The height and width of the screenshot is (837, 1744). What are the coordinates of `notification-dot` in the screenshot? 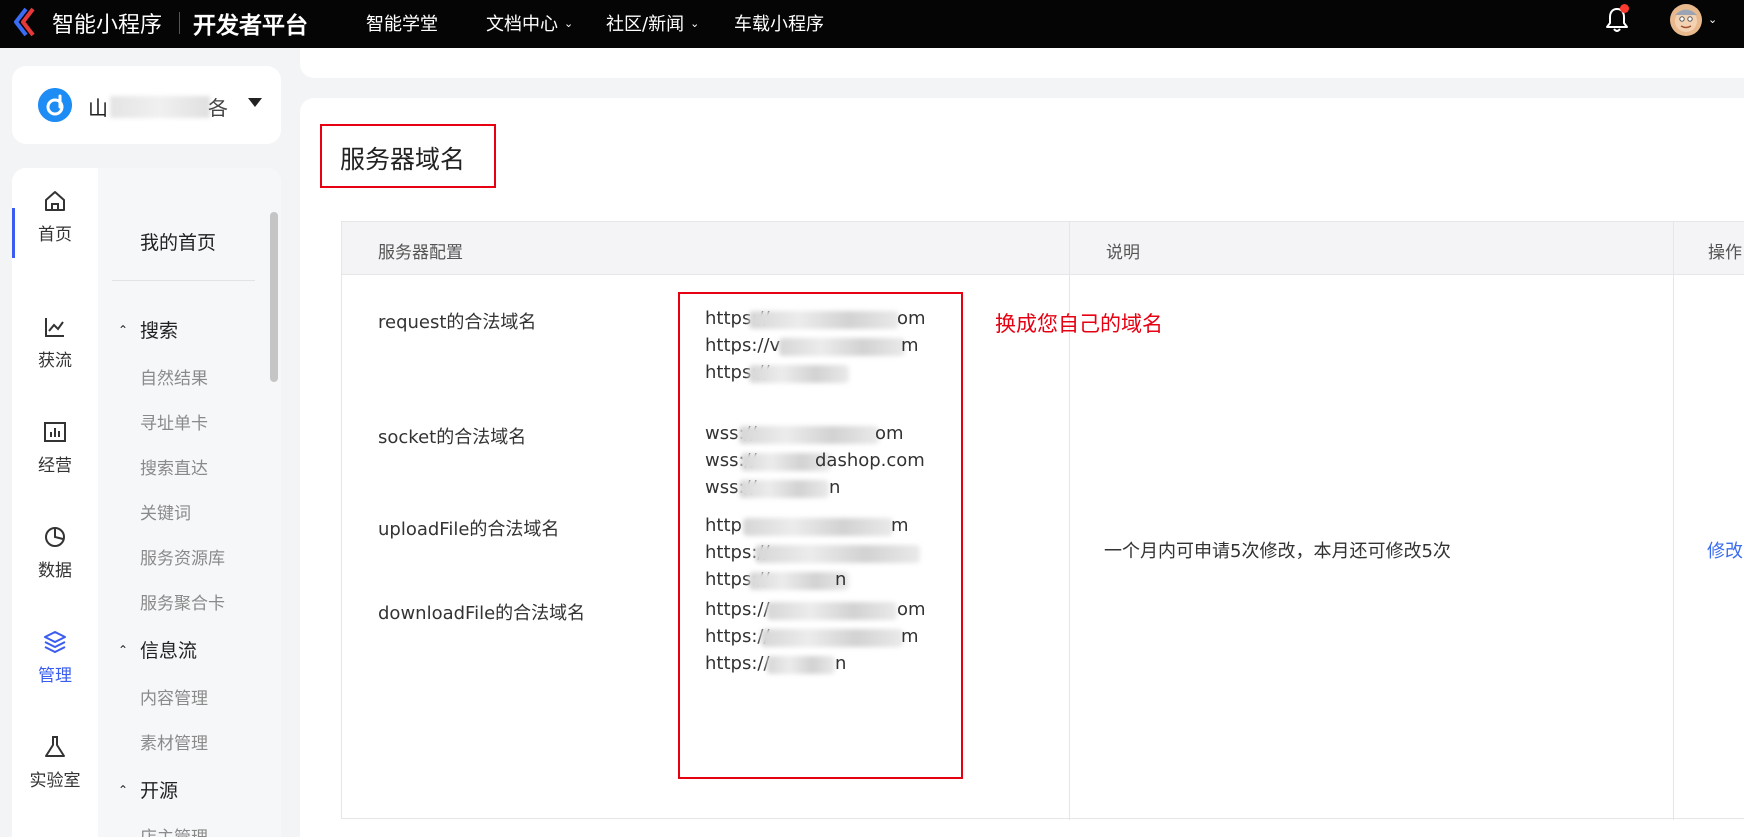 It's located at (1624, 8).